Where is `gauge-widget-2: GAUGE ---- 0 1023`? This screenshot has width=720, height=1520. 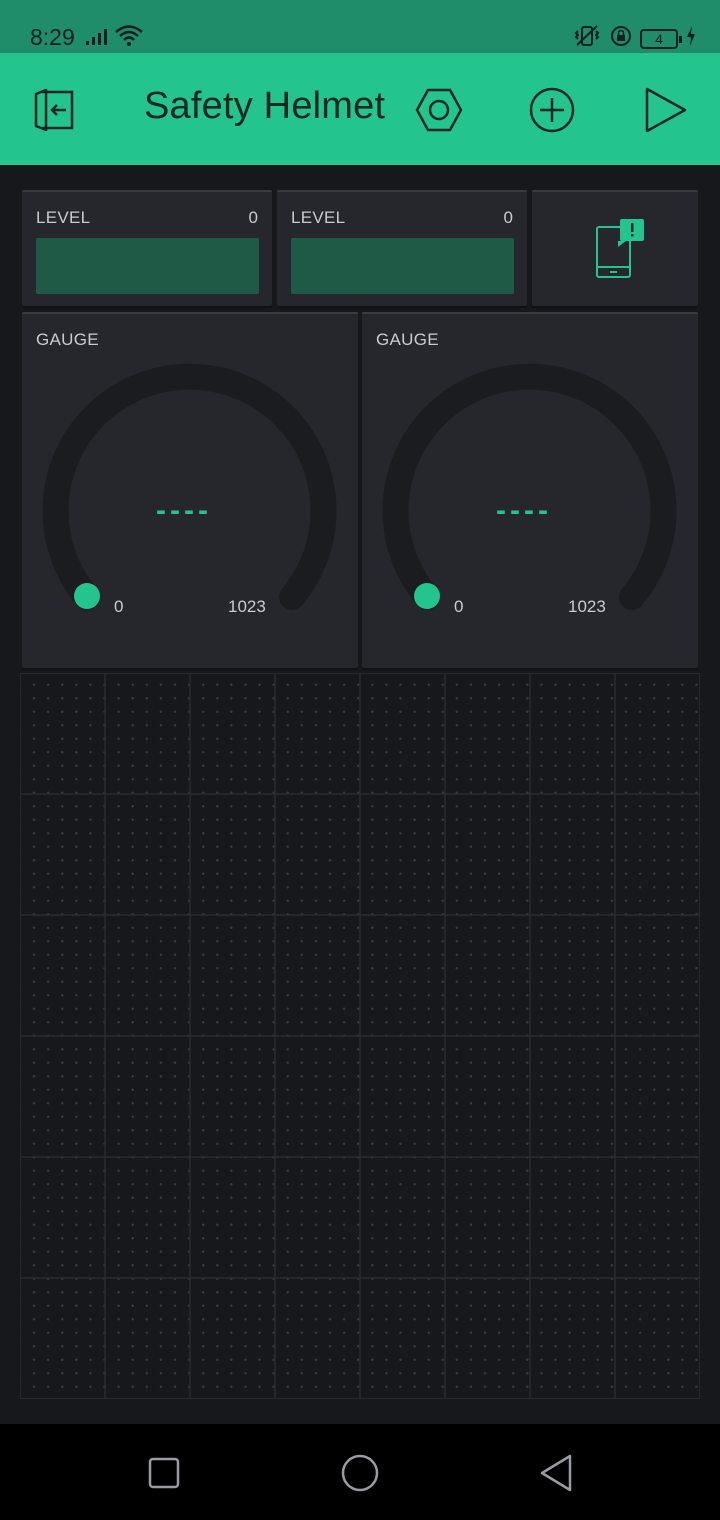
gauge-widget-2: GAUGE ---- 0 1023 is located at coordinates (530, 490).